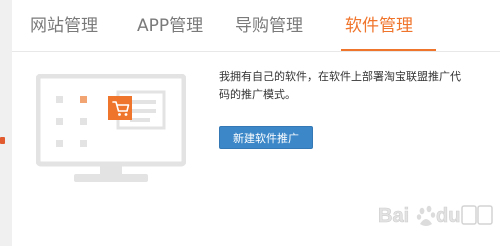 The image size is (500, 246). What do you see at coordinates (111, 127) in the screenshot?
I see `computer-with-cart-icon` at bounding box center [111, 127].